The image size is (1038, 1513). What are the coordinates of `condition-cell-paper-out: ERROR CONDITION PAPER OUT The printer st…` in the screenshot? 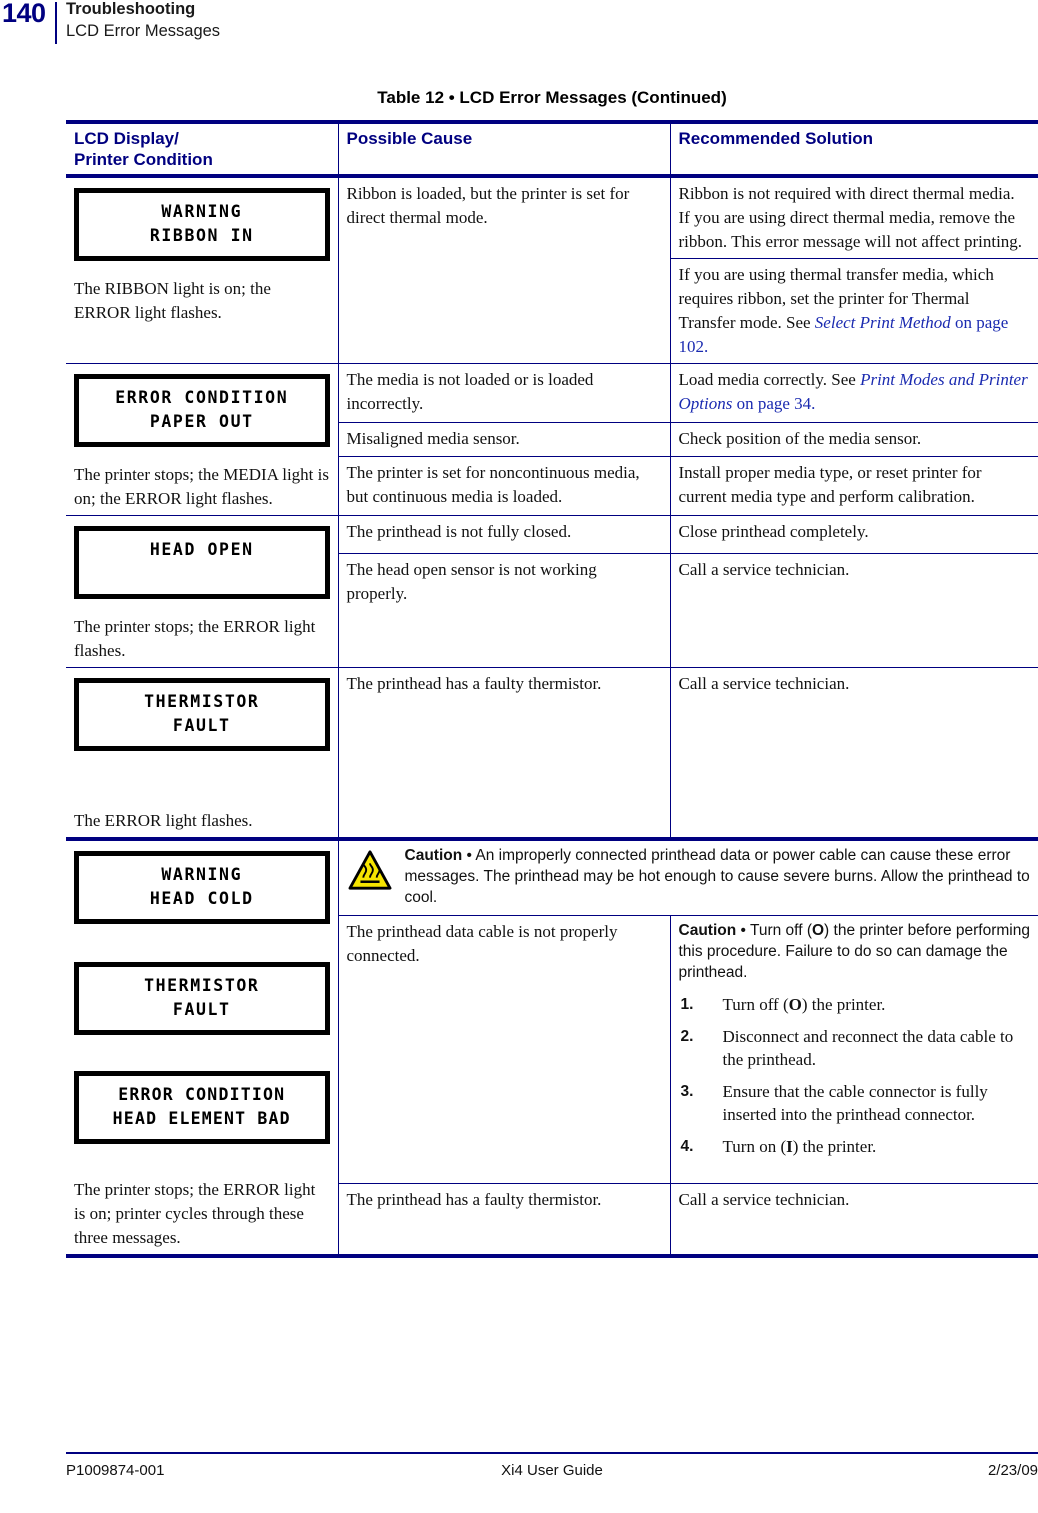 It's located at (202, 439).